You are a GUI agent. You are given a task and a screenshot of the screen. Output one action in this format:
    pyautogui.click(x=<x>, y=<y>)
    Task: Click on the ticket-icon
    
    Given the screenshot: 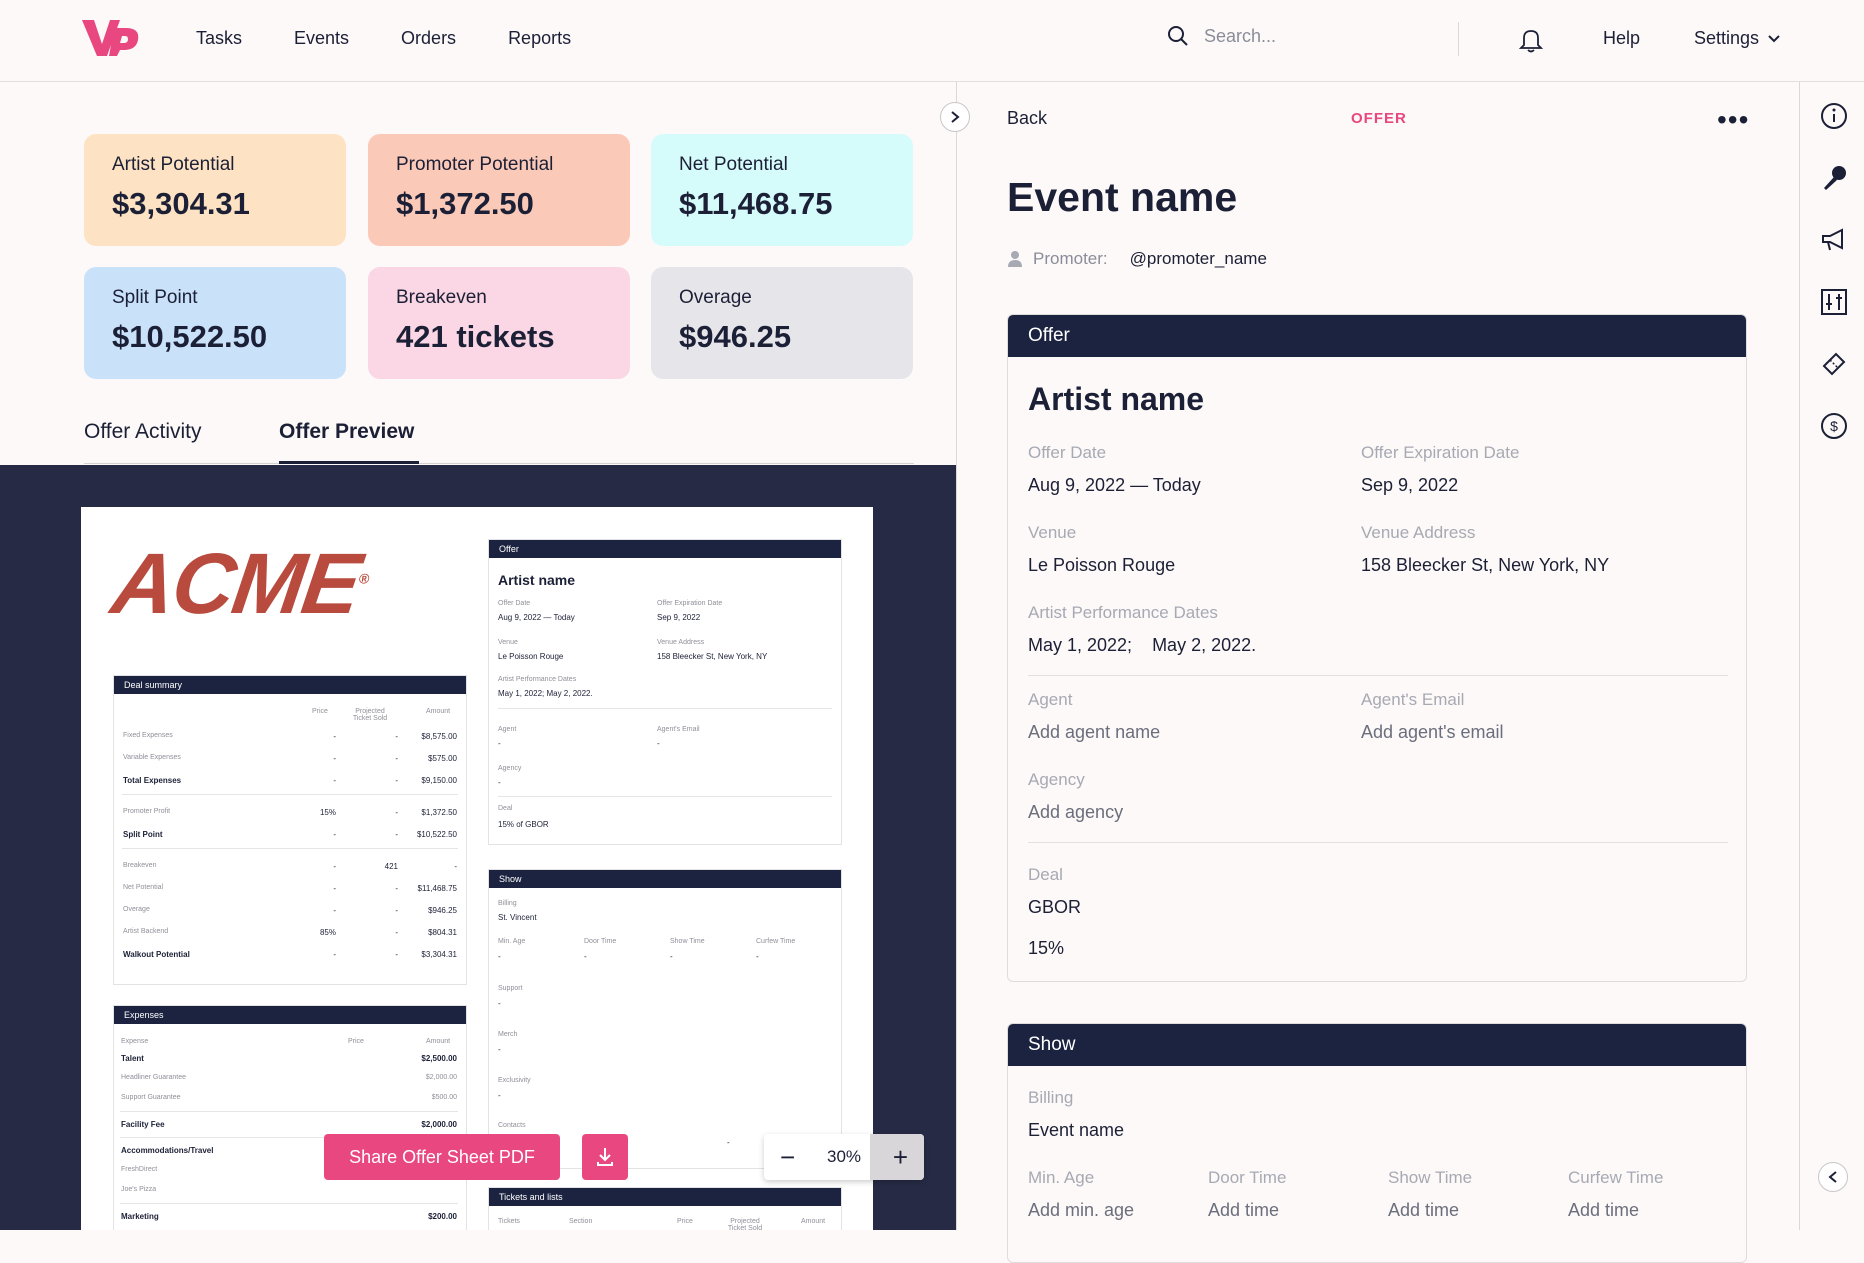 What is the action you would take?
    pyautogui.click(x=1834, y=364)
    